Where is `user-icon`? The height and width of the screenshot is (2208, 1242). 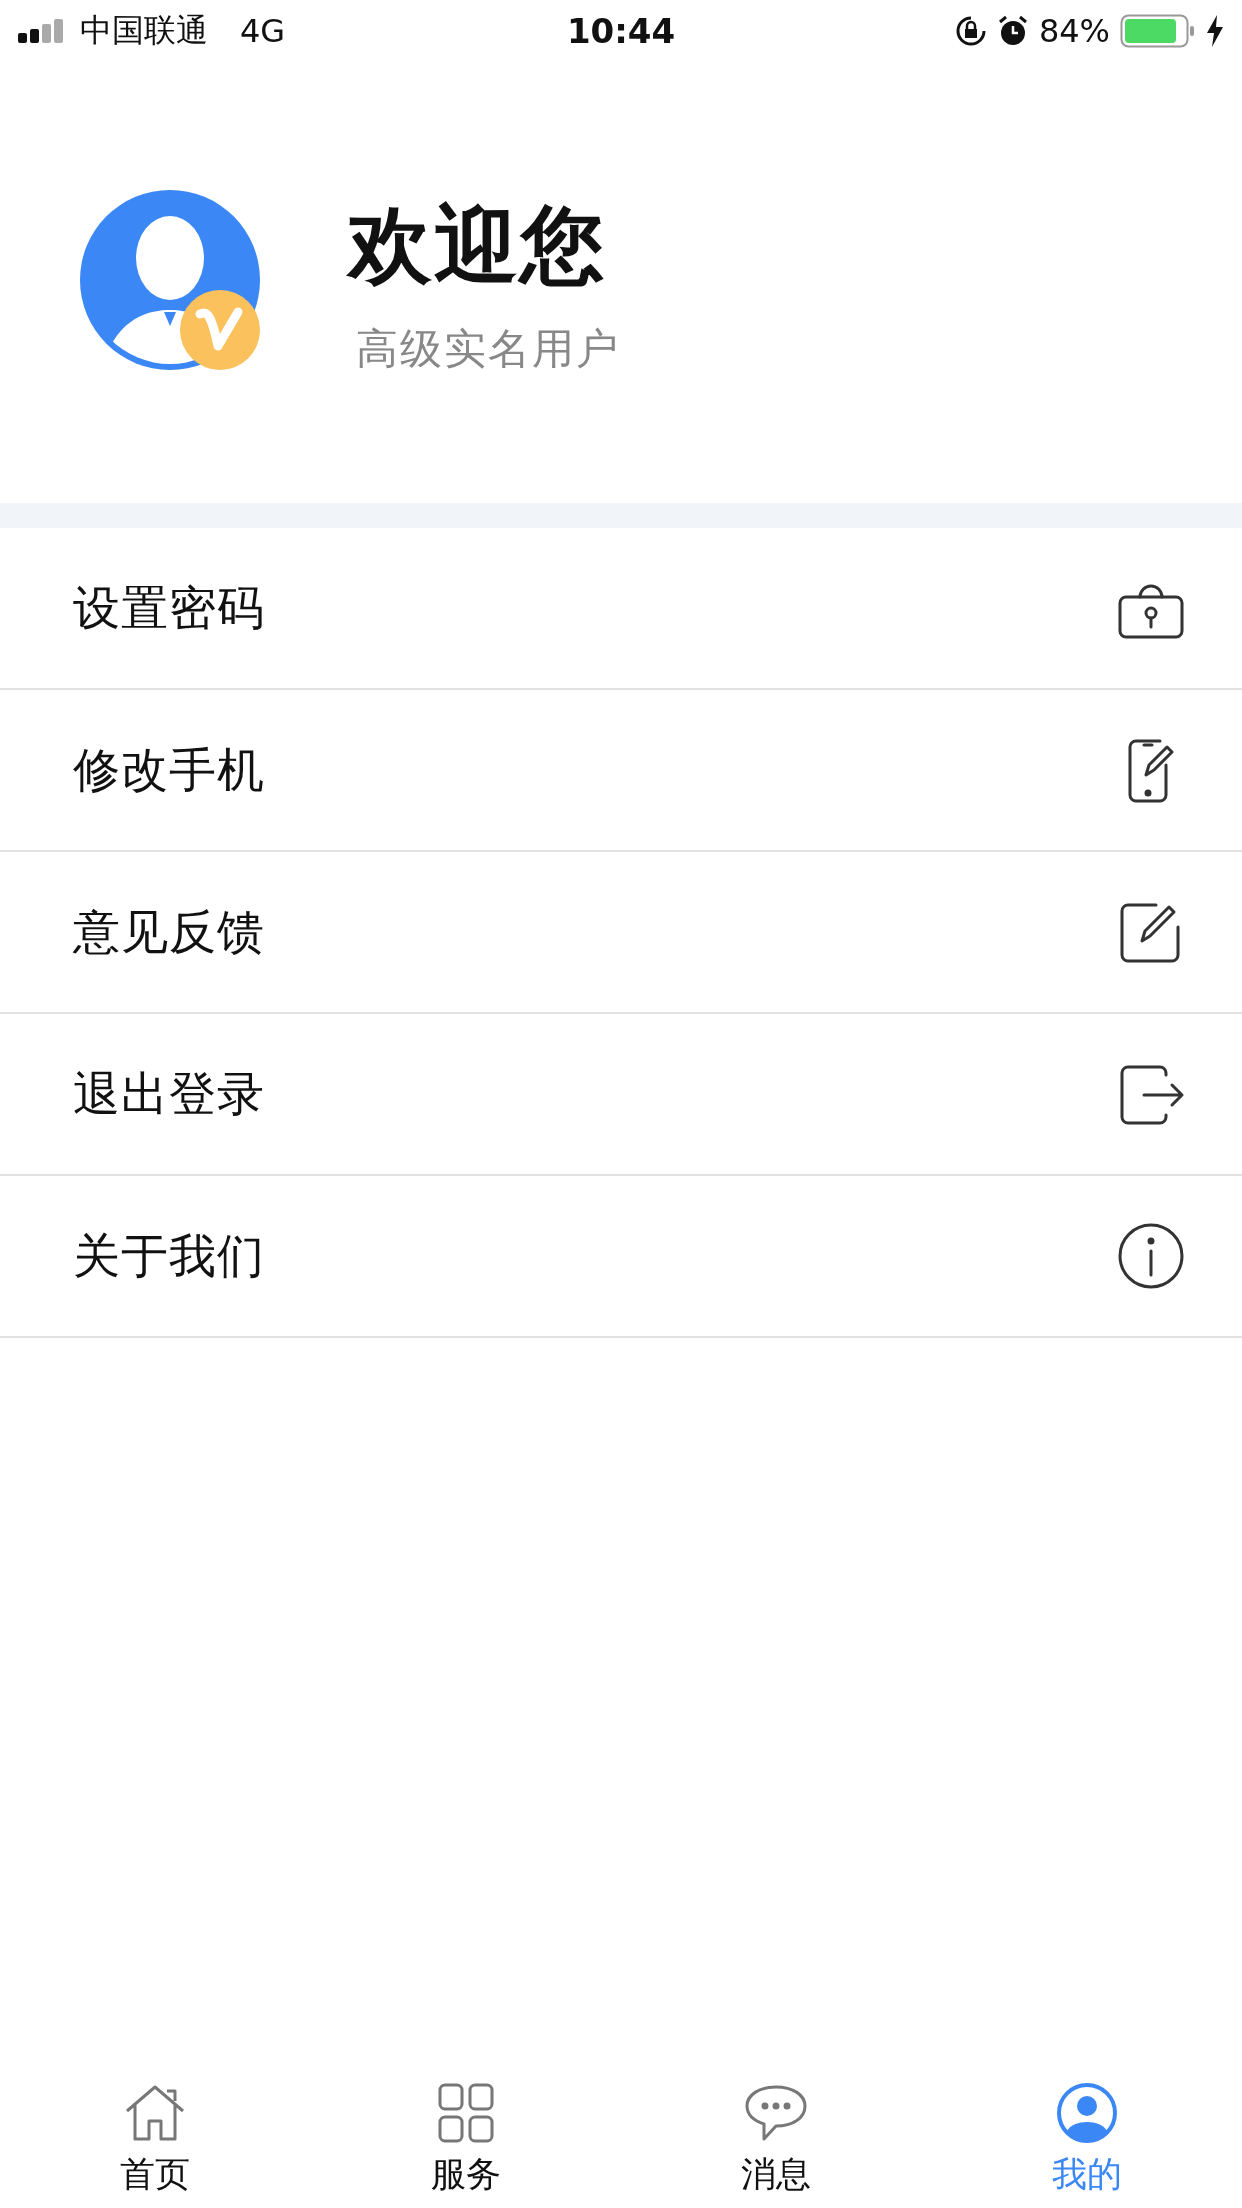
user-icon is located at coordinates (1086, 2112).